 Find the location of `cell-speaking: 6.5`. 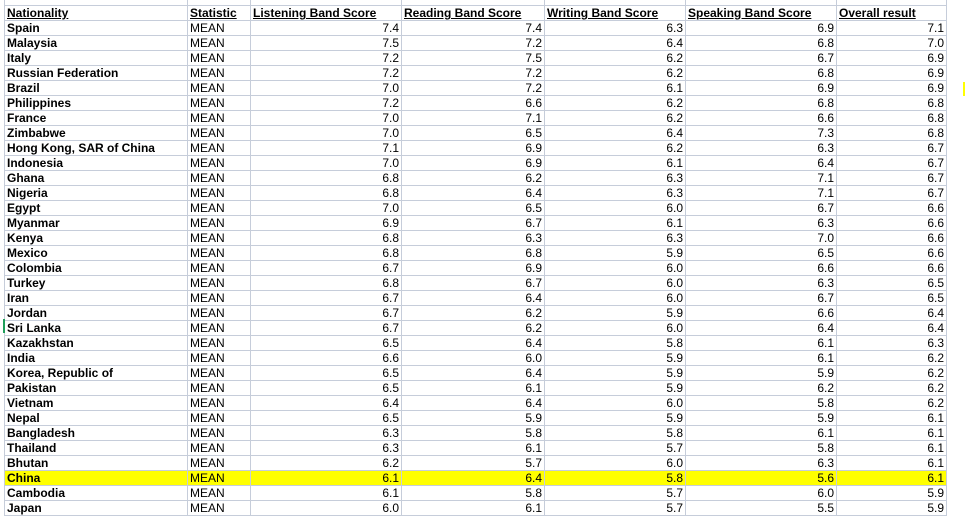

cell-speaking: 6.5 is located at coordinates (761, 253).